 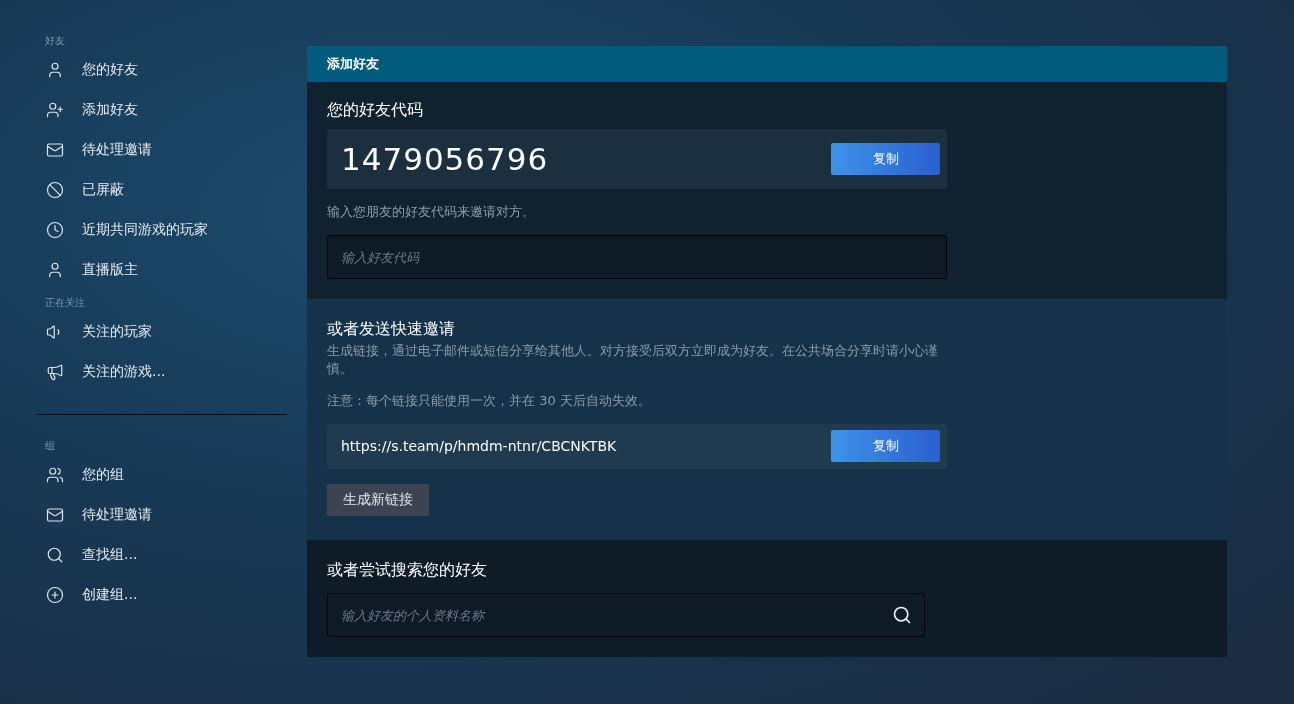 What do you see at coordinates (145, 230) in the screenshot?
I see `sidebar-item-label: 近期共同游戏的玩家` at bounding box center [145, 230].